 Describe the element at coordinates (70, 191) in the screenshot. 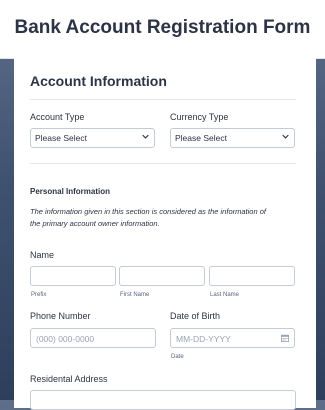

I see `personal-section-title: Personal Information` at that location.